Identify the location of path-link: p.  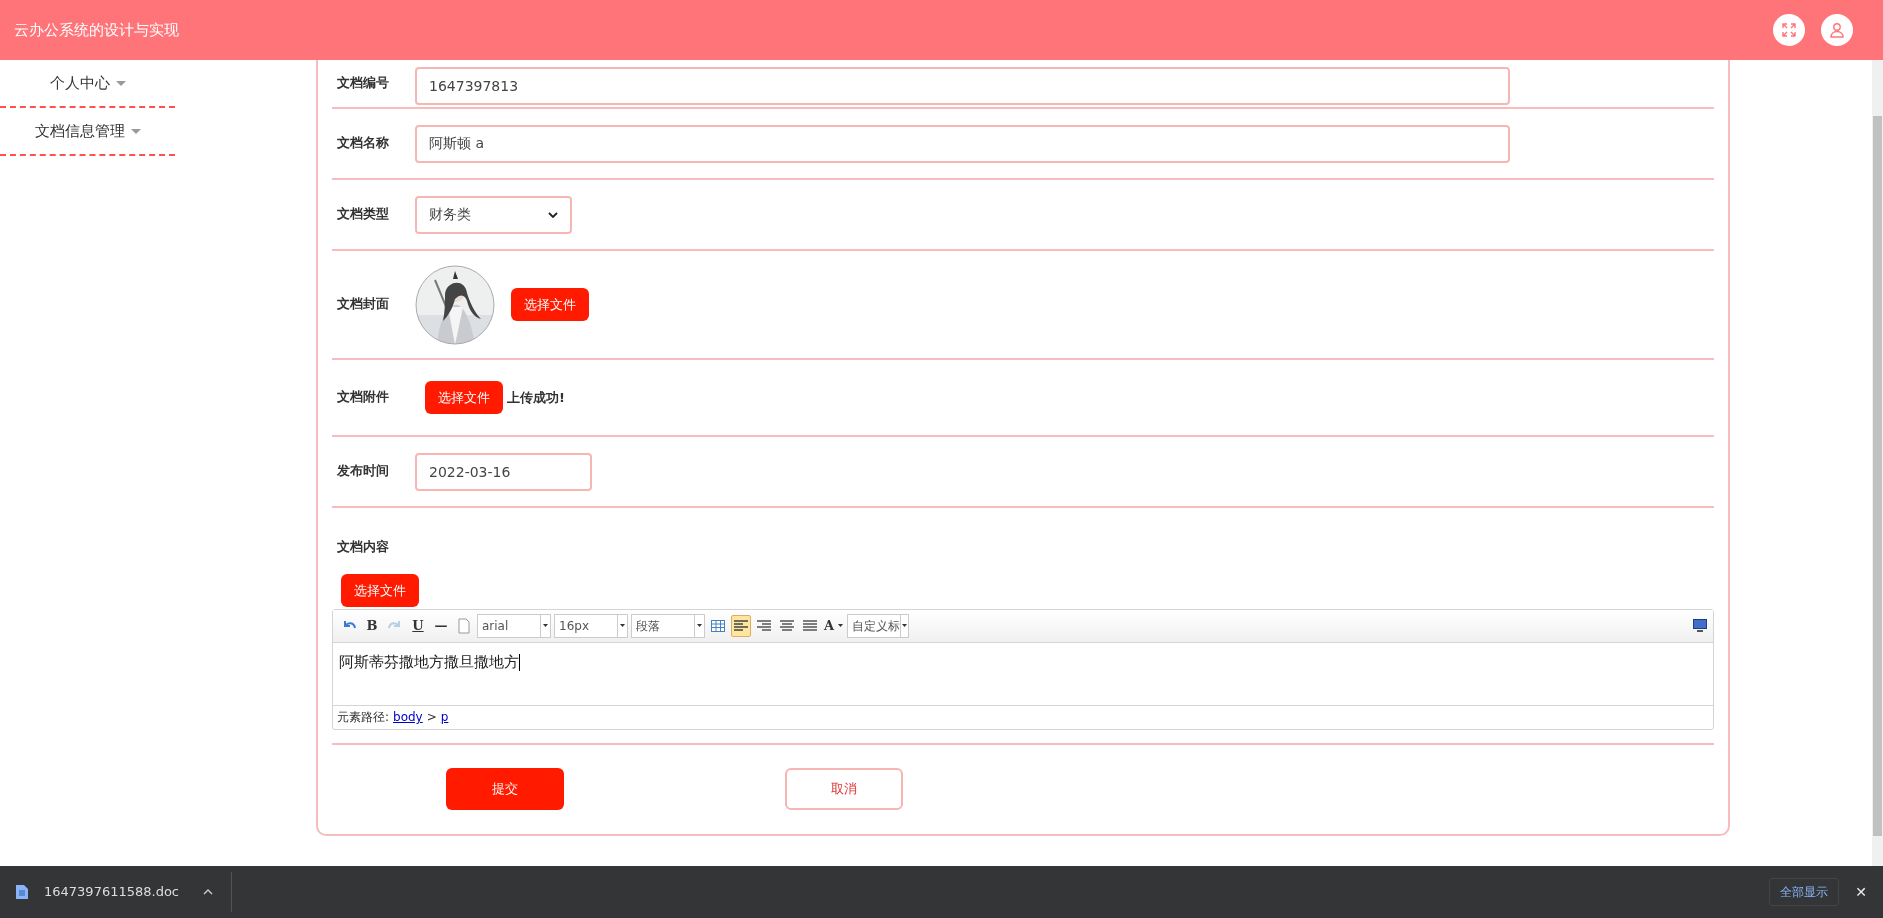
(444, 717).